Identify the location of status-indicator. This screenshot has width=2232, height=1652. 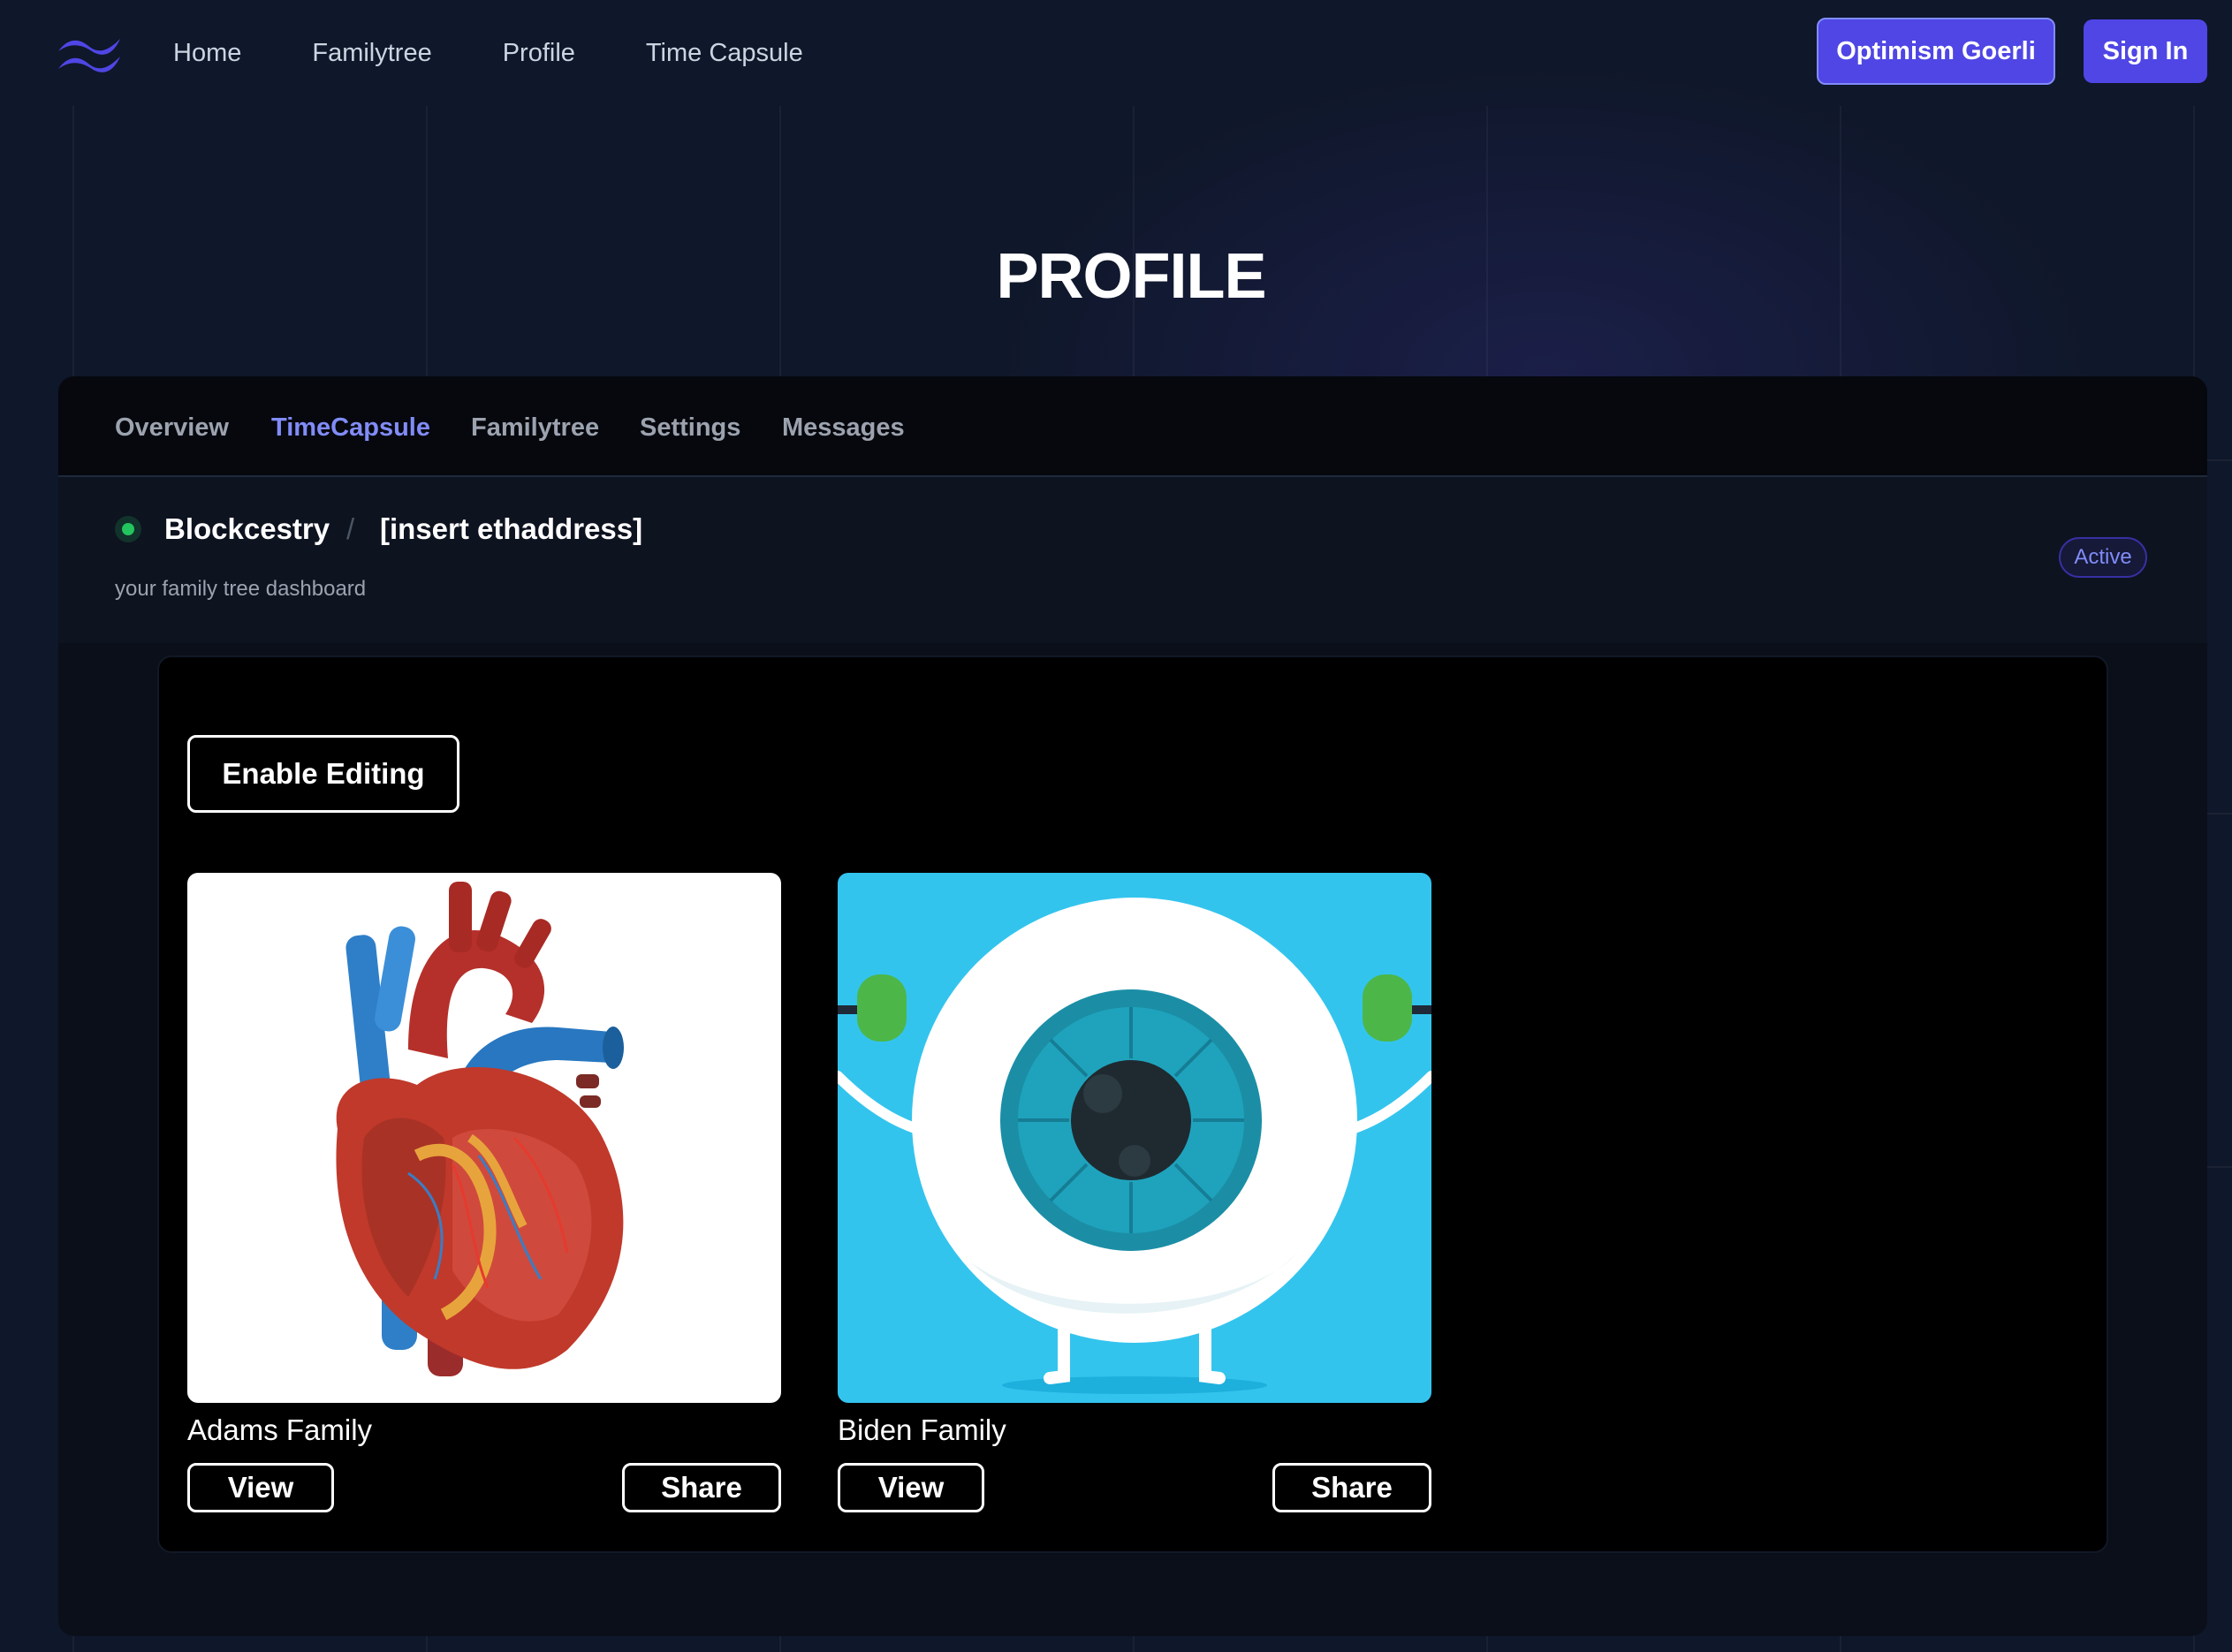
(128, 529).